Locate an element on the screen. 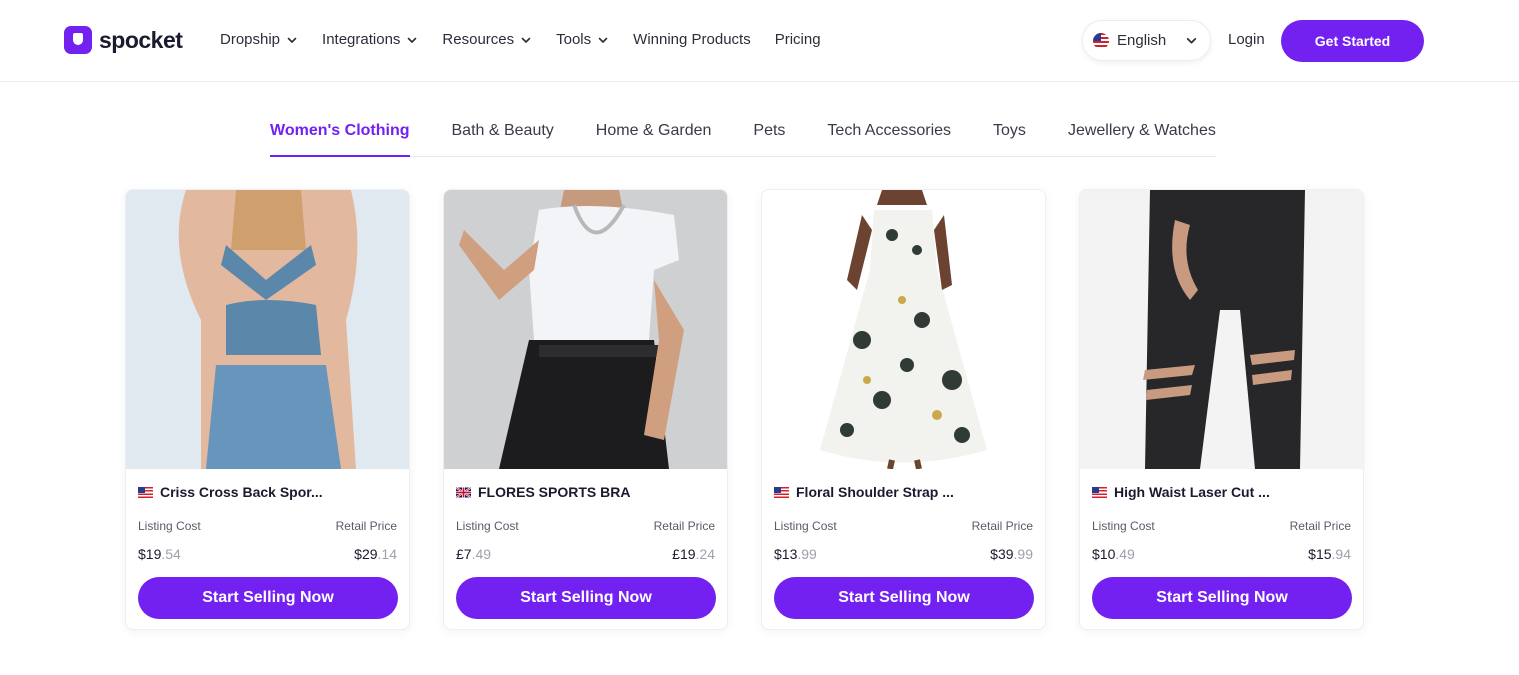  tab-toys: Toys is located at coordinates (1009, 134).